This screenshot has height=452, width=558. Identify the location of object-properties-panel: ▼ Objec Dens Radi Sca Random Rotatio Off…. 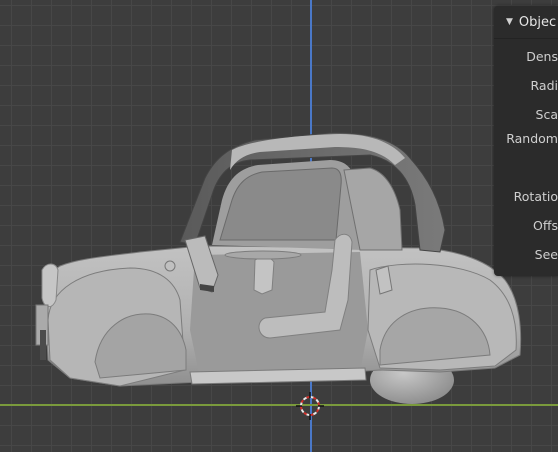
(526, 141).